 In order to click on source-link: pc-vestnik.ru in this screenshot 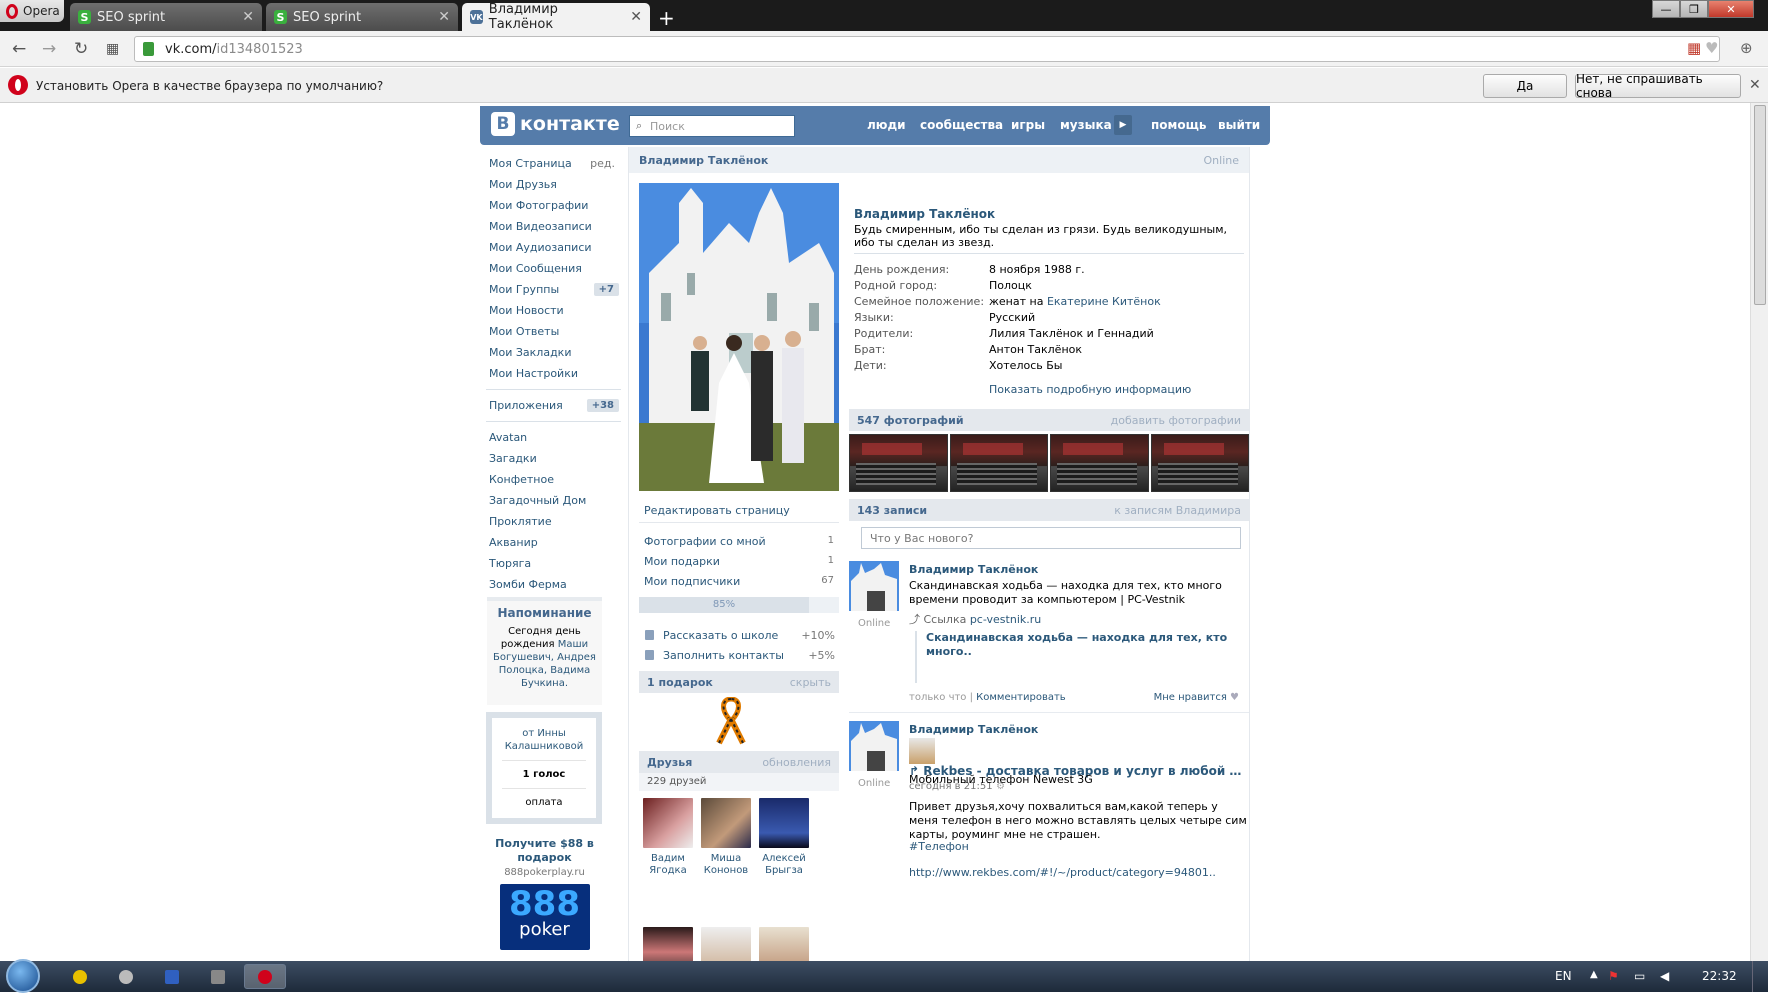, I will do `click(1005, 619)`.